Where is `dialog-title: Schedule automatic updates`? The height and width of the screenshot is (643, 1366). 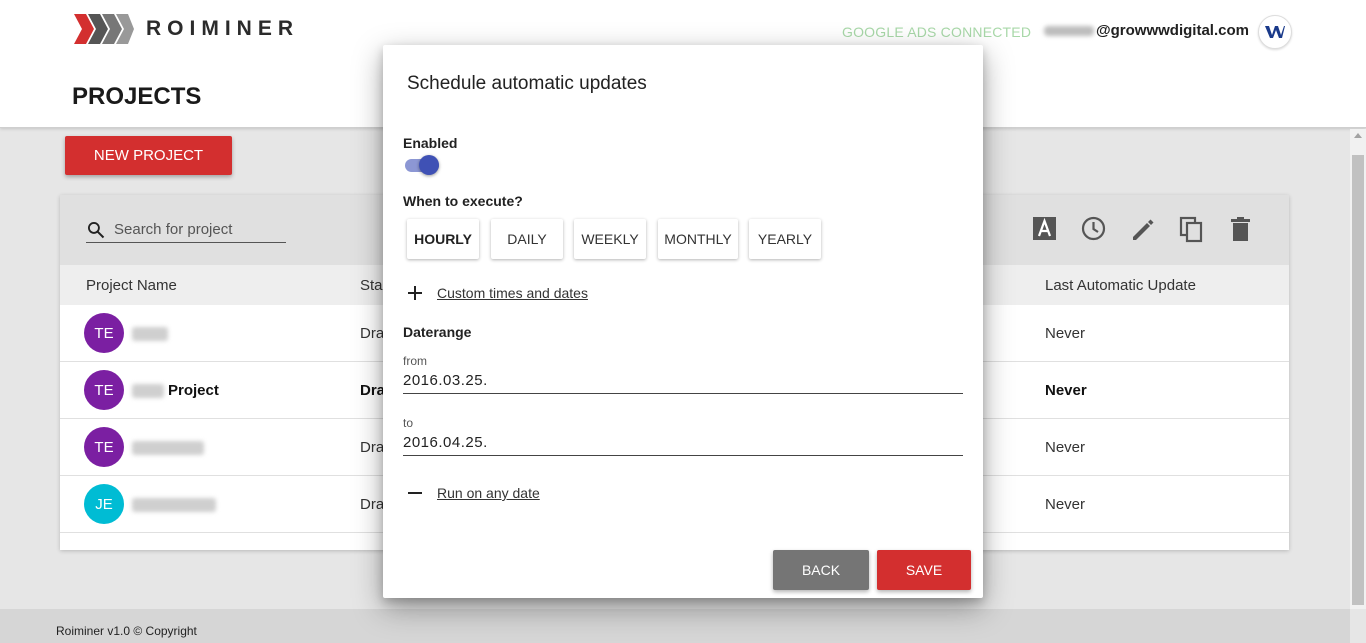
dialog-title: Schedule automatic updates is located at coordinates (527, 83).